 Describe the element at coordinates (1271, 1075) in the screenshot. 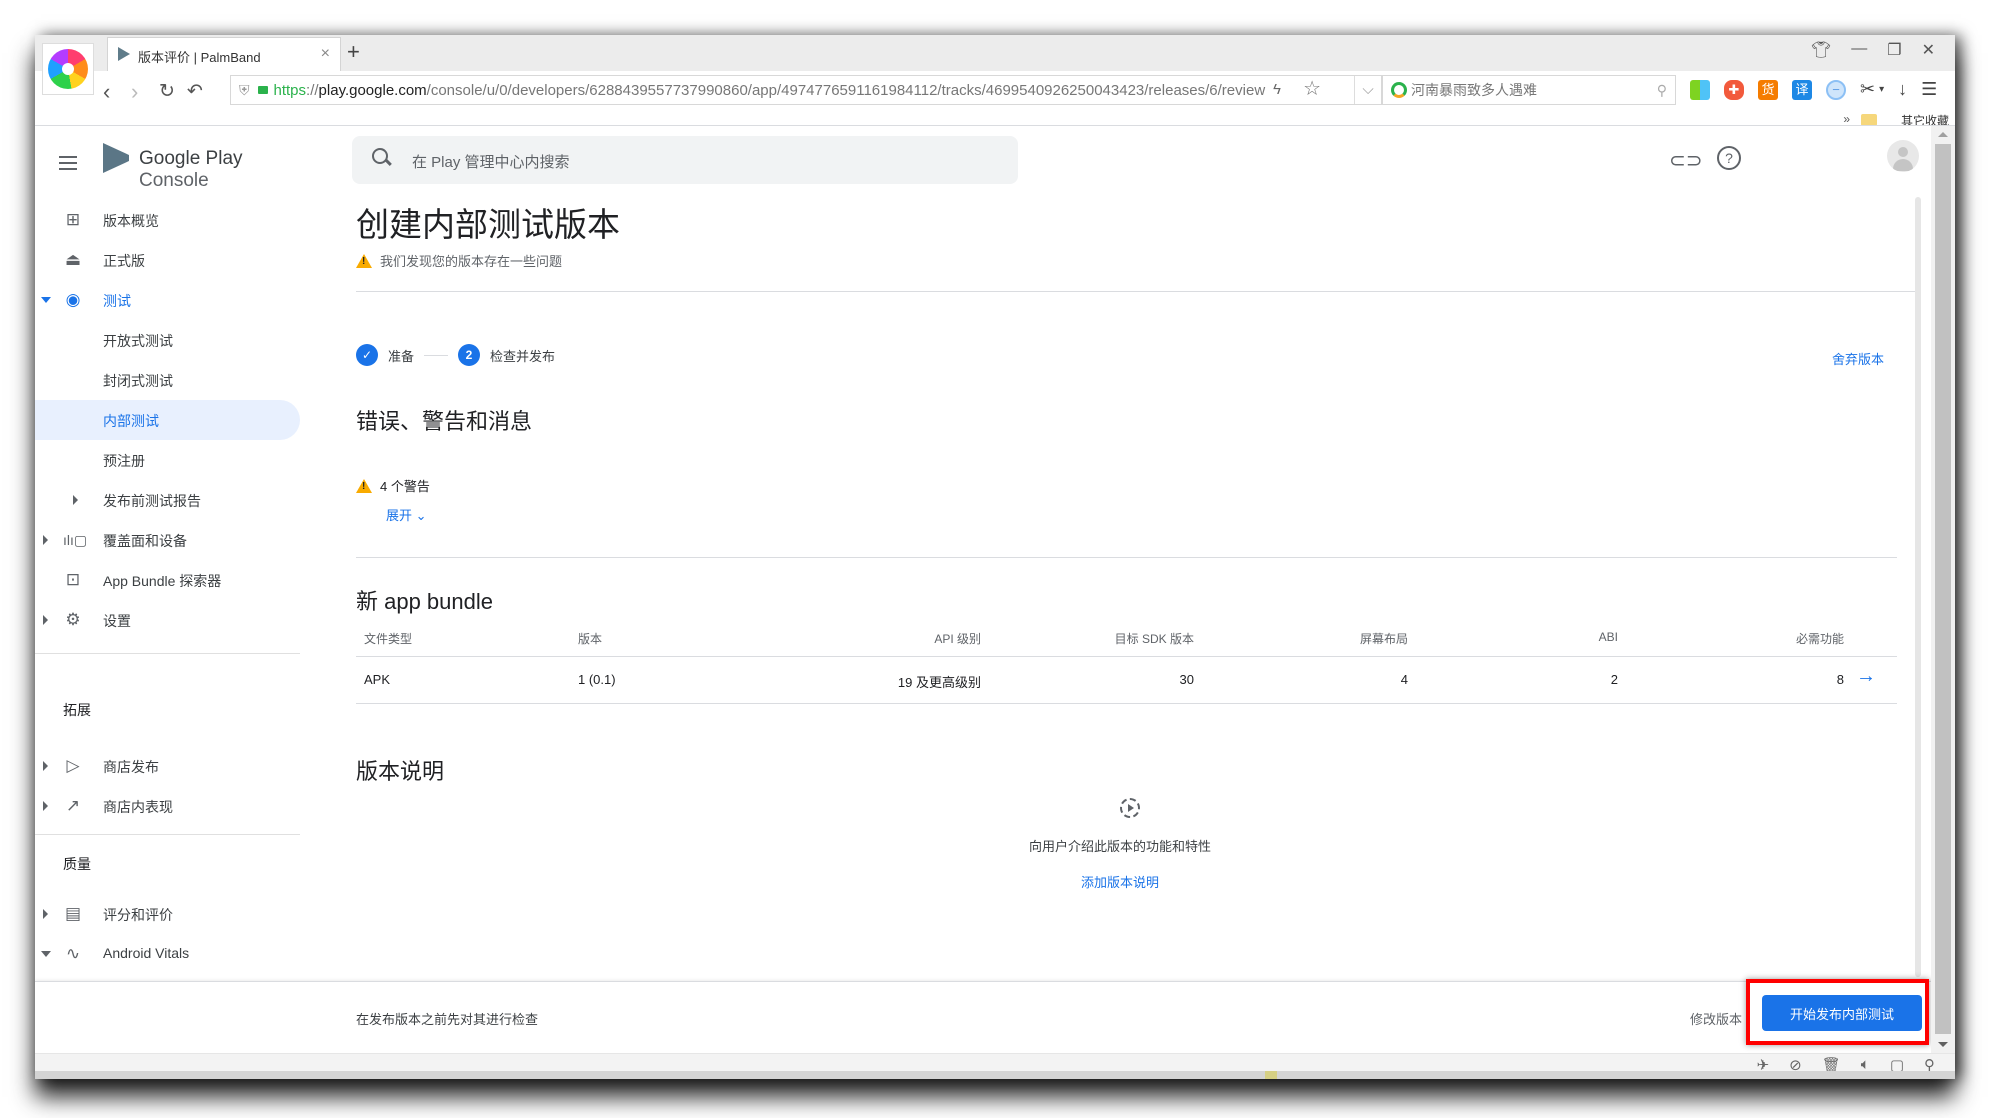

I see `taskbar-indicator` at that location.